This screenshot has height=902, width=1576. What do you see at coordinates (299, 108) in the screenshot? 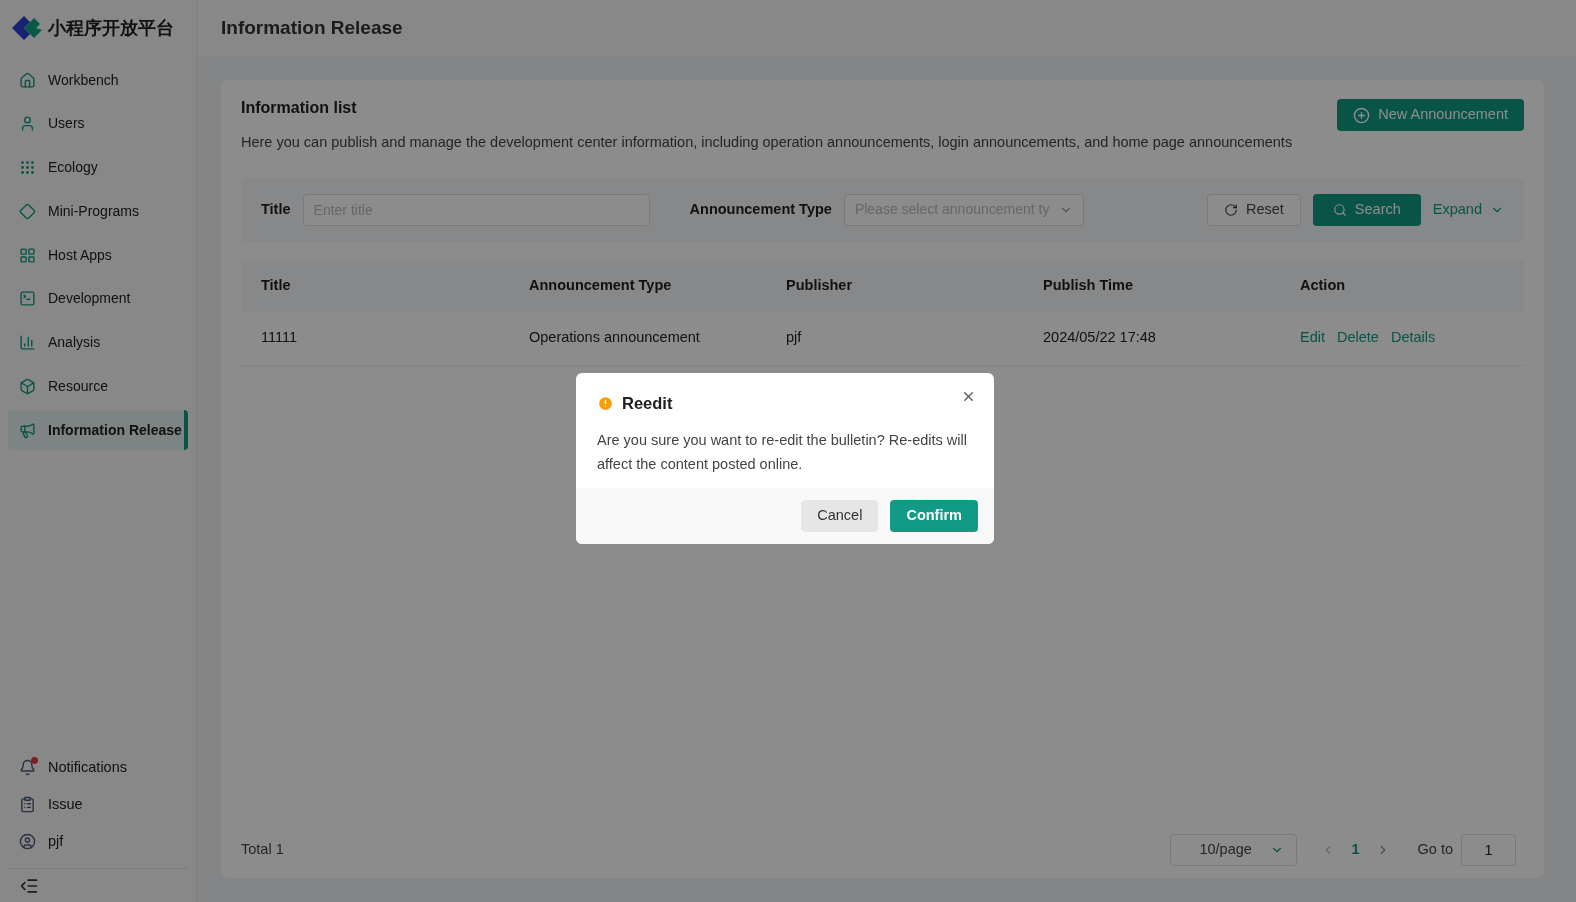
I see `card-title: Information list` at bounding box center [299, 108].